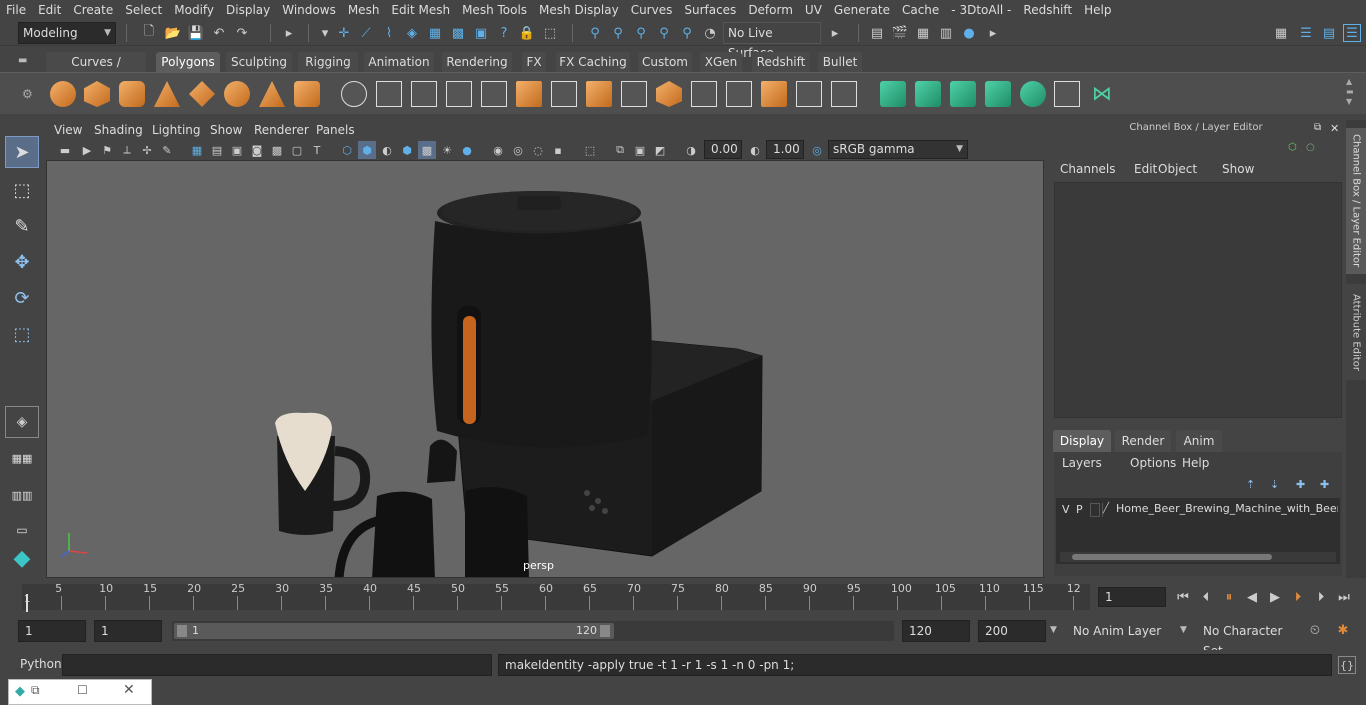  Describe the element at coordinates (1102, 94) in the screenshot. I see `symmetrize-icon: ⋈` at that location.